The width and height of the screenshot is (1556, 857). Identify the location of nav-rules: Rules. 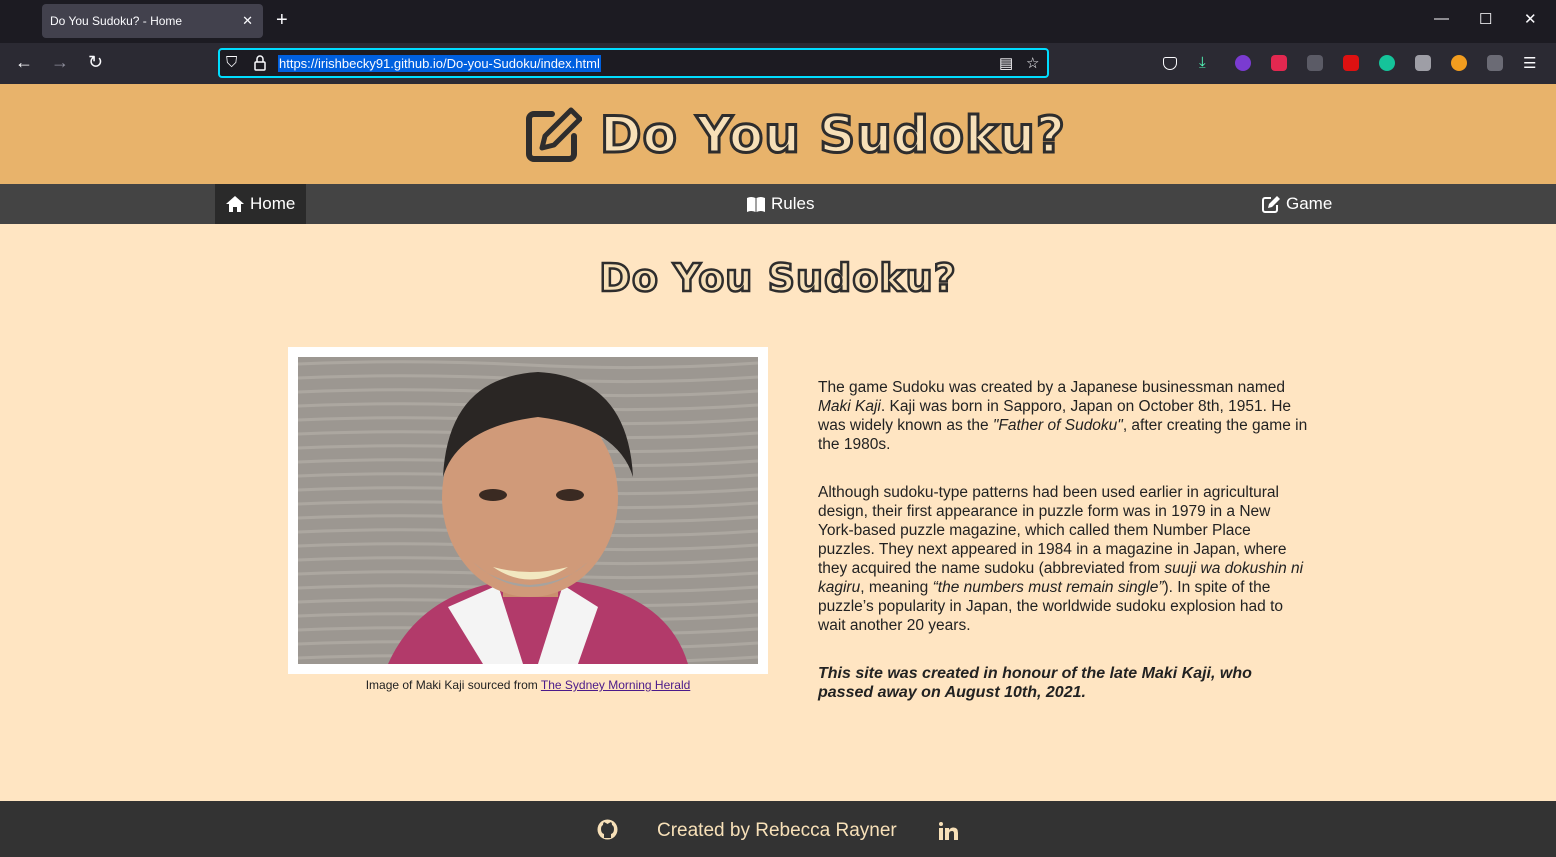
(780, 204).